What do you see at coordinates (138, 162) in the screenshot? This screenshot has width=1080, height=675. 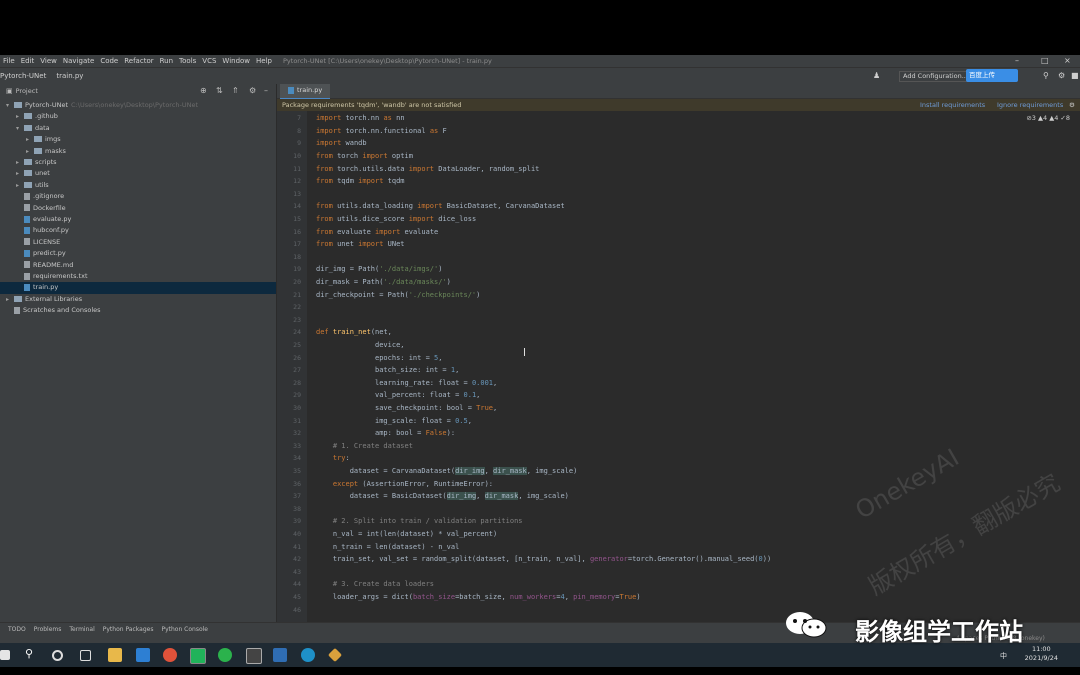 I see `tree-item: ▸ scripts` at bounding box center [138, 162].